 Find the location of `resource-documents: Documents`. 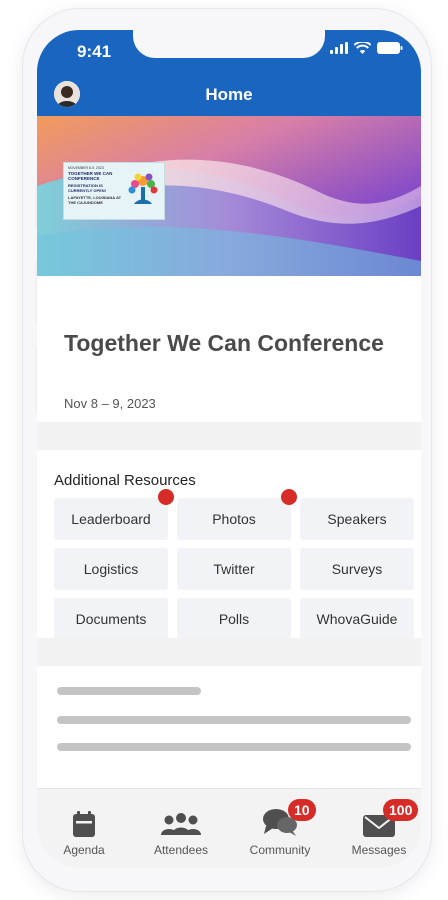

resource-documents: Documents is located at coordinates (111, 619).